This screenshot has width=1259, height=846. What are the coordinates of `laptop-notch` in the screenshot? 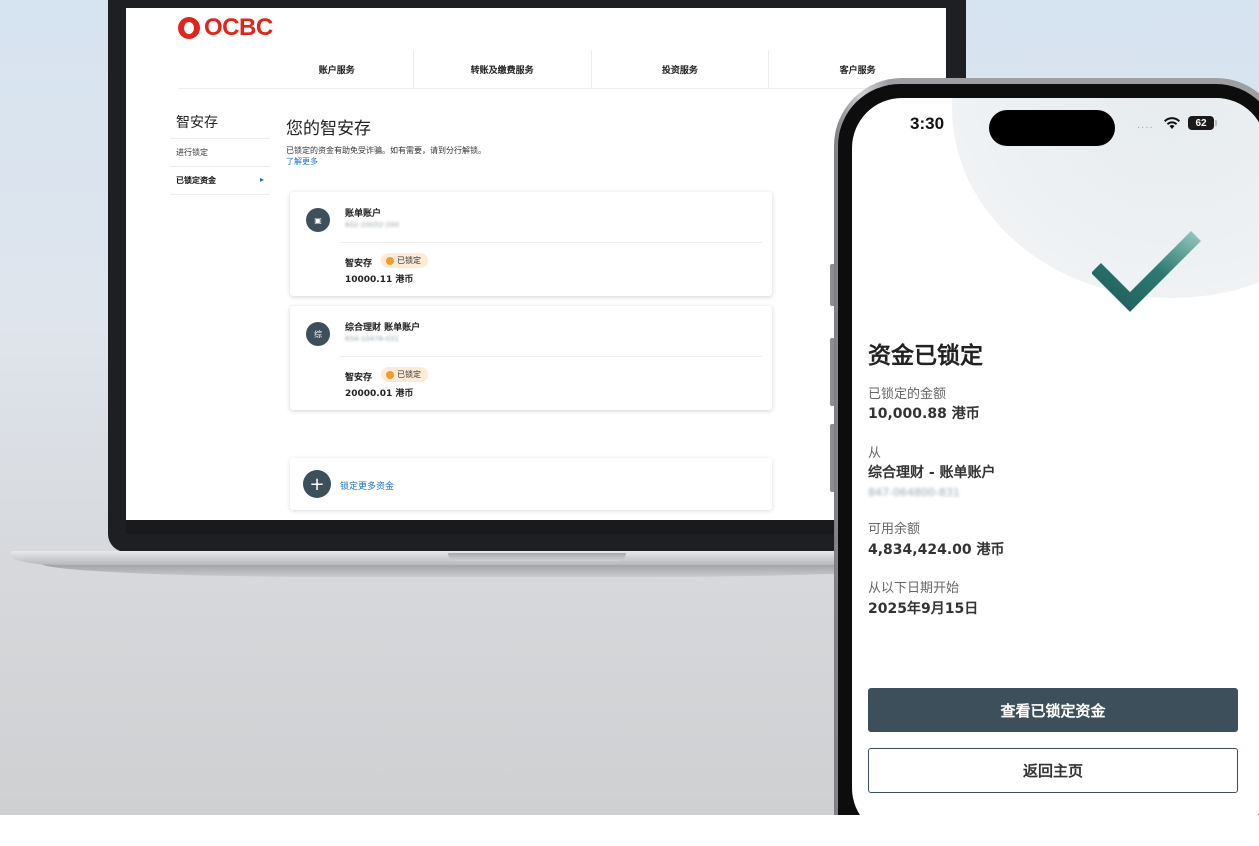 It's located at (537, 557).